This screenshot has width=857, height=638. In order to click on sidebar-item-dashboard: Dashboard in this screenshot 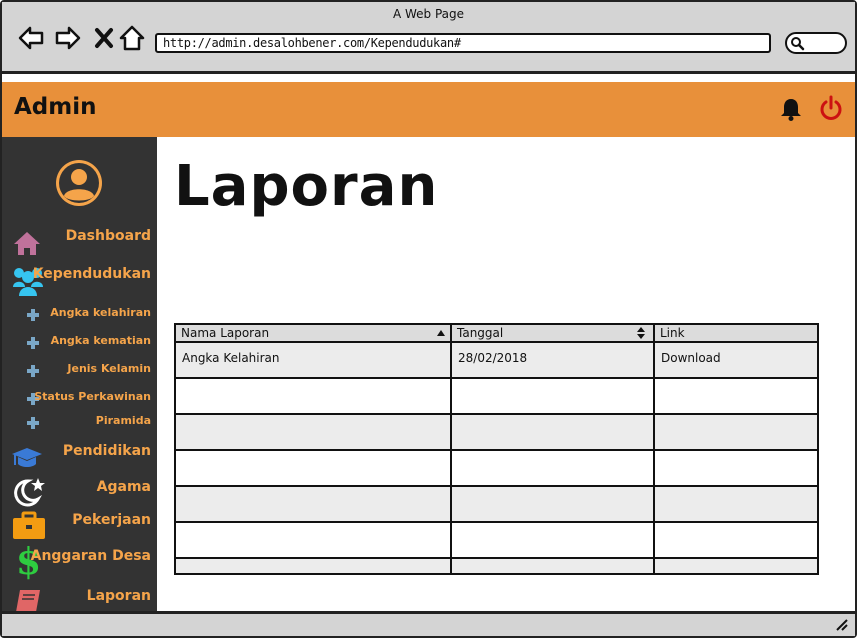, I will do `click(79, 243)`.